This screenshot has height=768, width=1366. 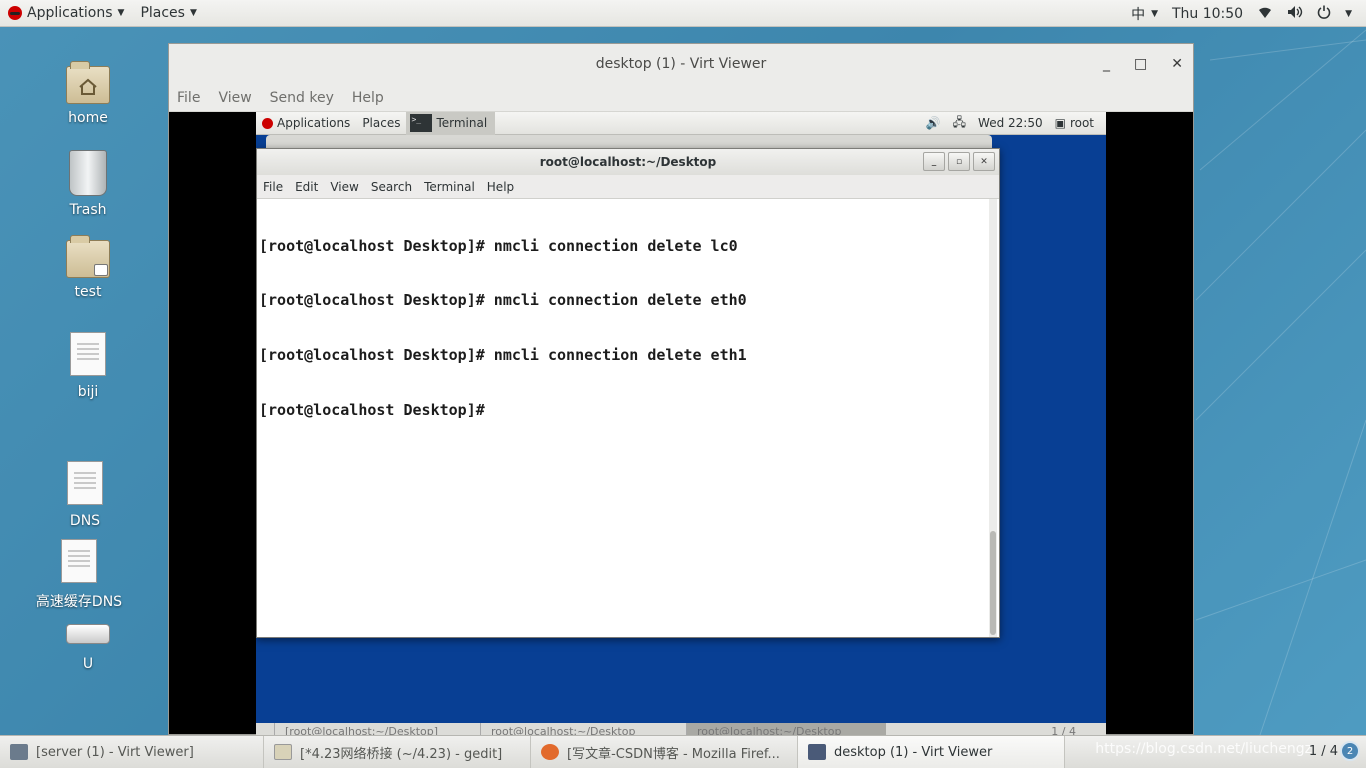 What do you see at coordinates (344, 187) in the screenshot?
I see `terminal-menu-view: View` at bounding box center [344, 187].